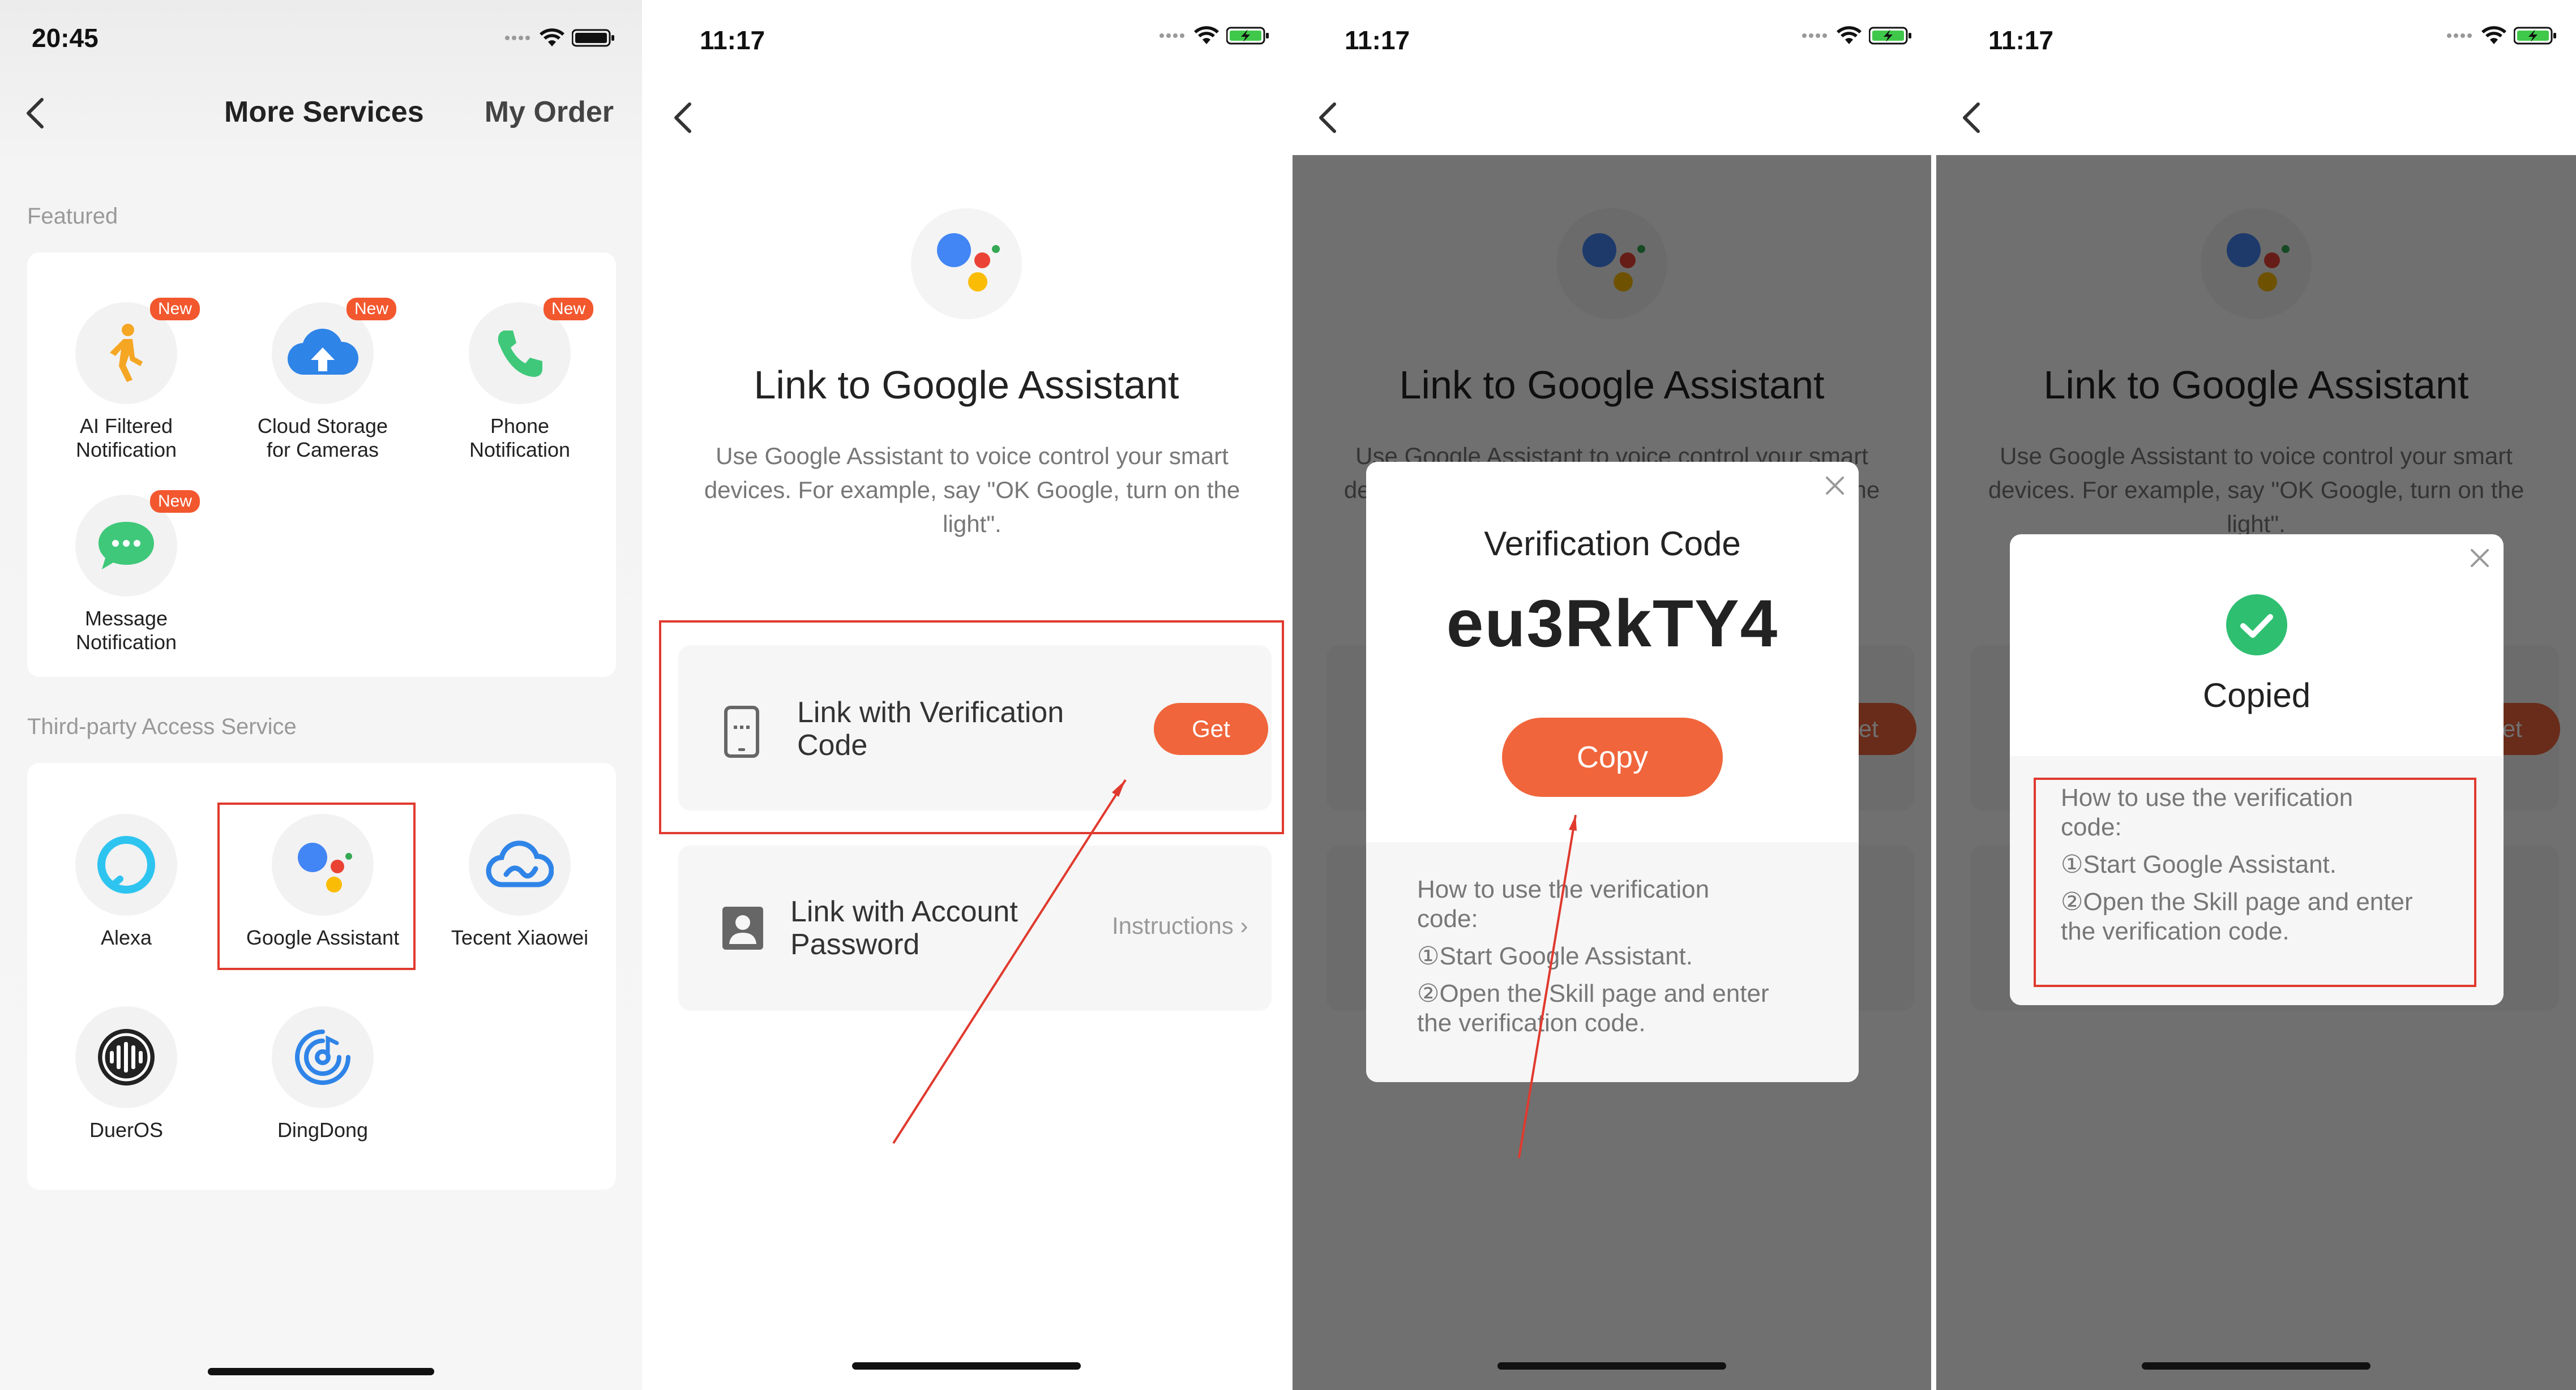 The image size is (2576, 1390). What do you see at coordinates (324, 112) in the screenshot?
I see `page-title: More Services` at bounding box center [324, 112].